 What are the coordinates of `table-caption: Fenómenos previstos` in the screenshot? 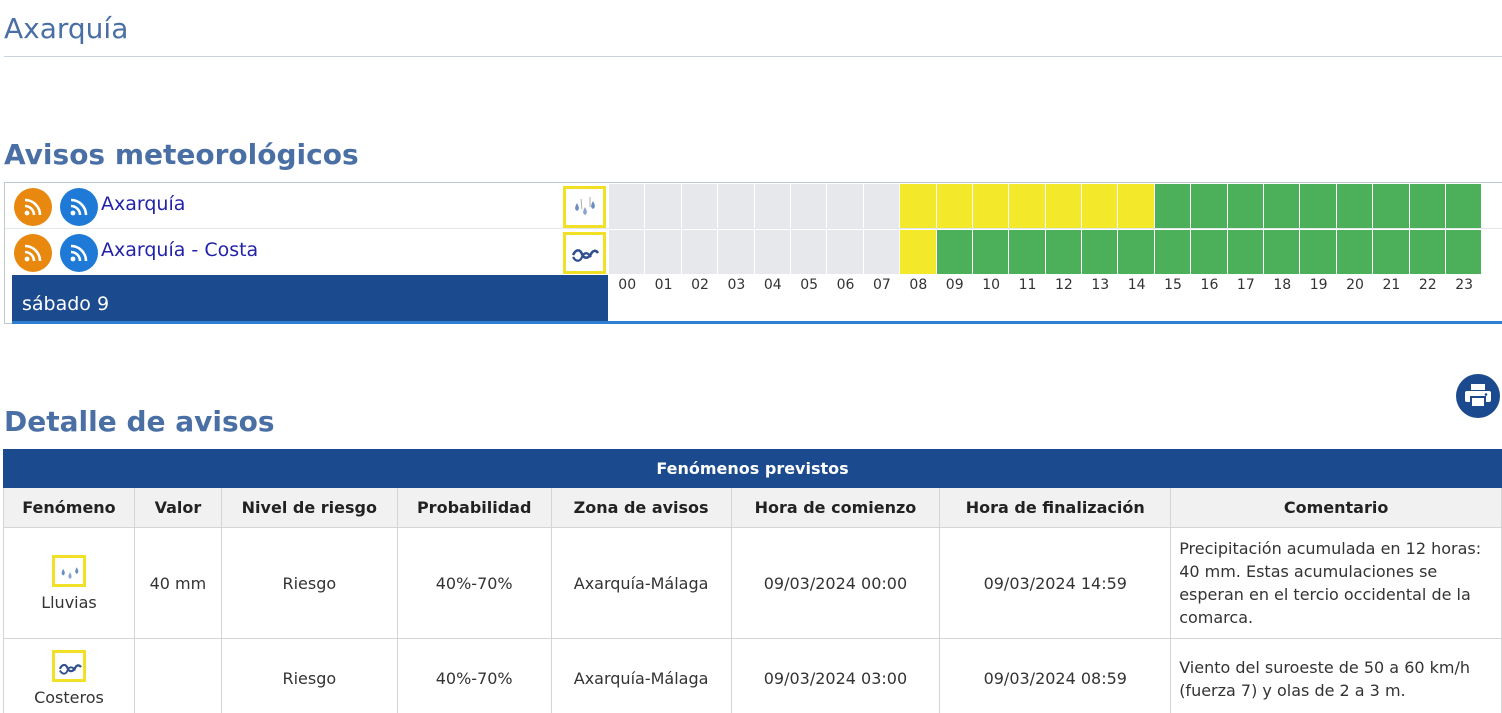 It's located at (752, 468).